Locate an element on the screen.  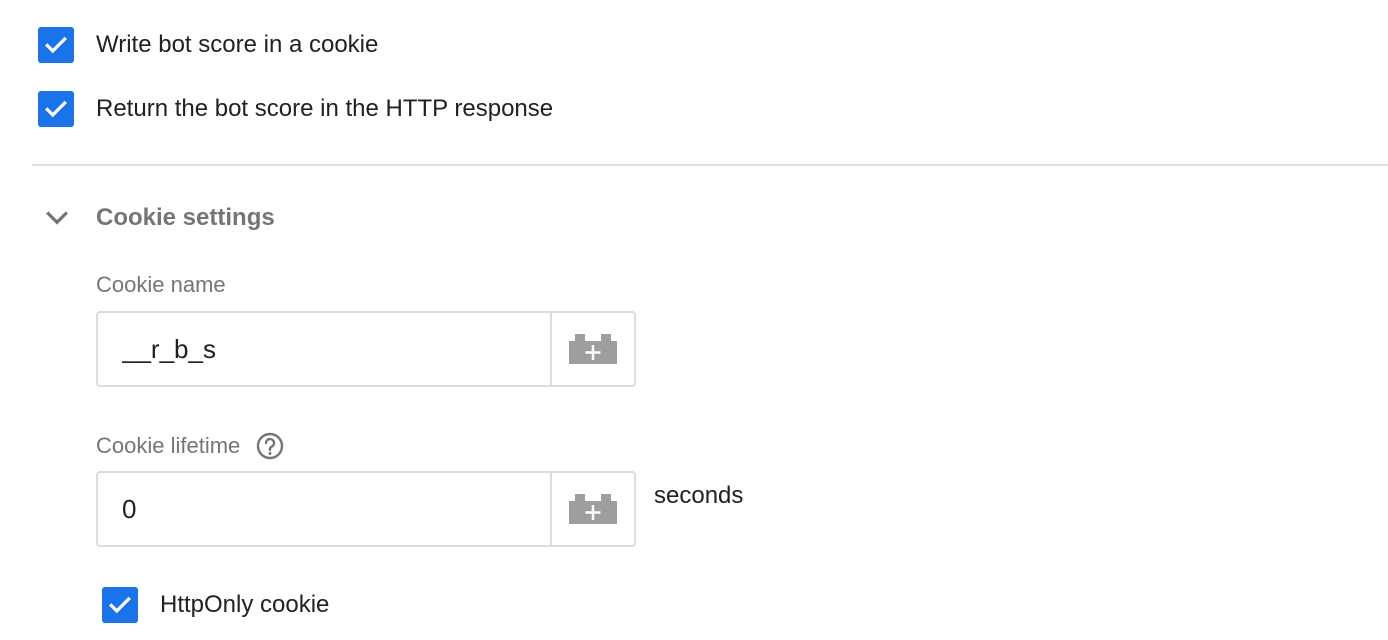
chevron-down-icon is located at coordinates (57, 218).